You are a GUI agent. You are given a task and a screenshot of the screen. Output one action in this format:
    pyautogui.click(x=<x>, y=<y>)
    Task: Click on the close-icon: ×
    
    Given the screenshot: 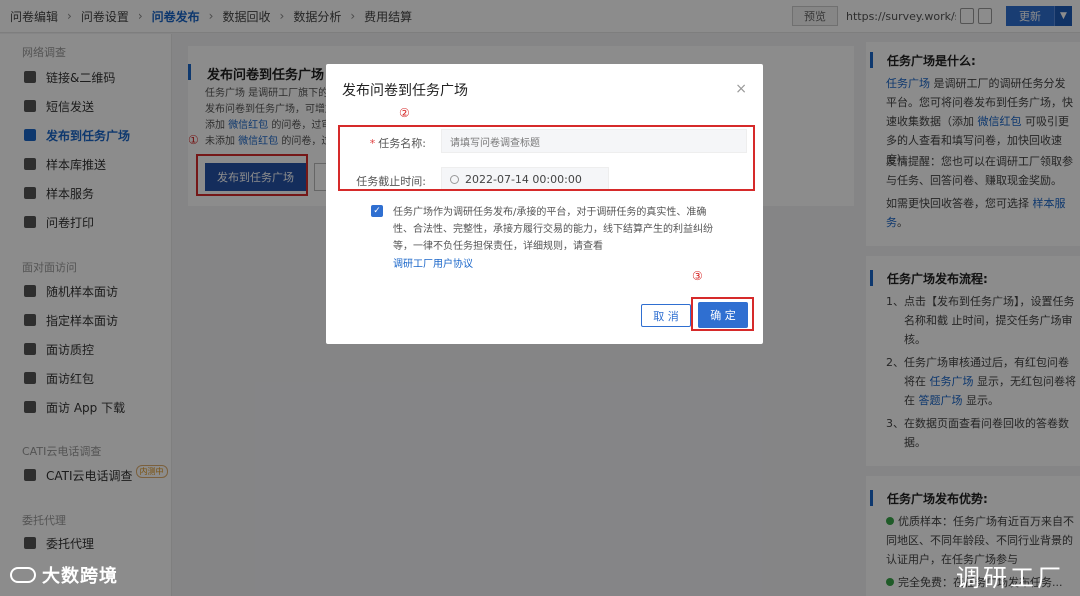 What is the action you would take?
    pyautogui.click(x=741, y=89)
    